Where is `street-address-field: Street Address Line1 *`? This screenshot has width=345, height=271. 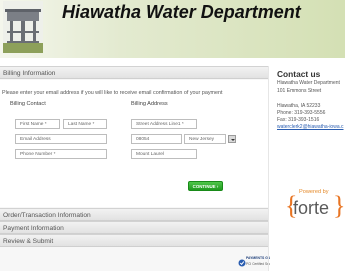 street-address-field: Street Address Line1 * is located at coordinates (164, 124).